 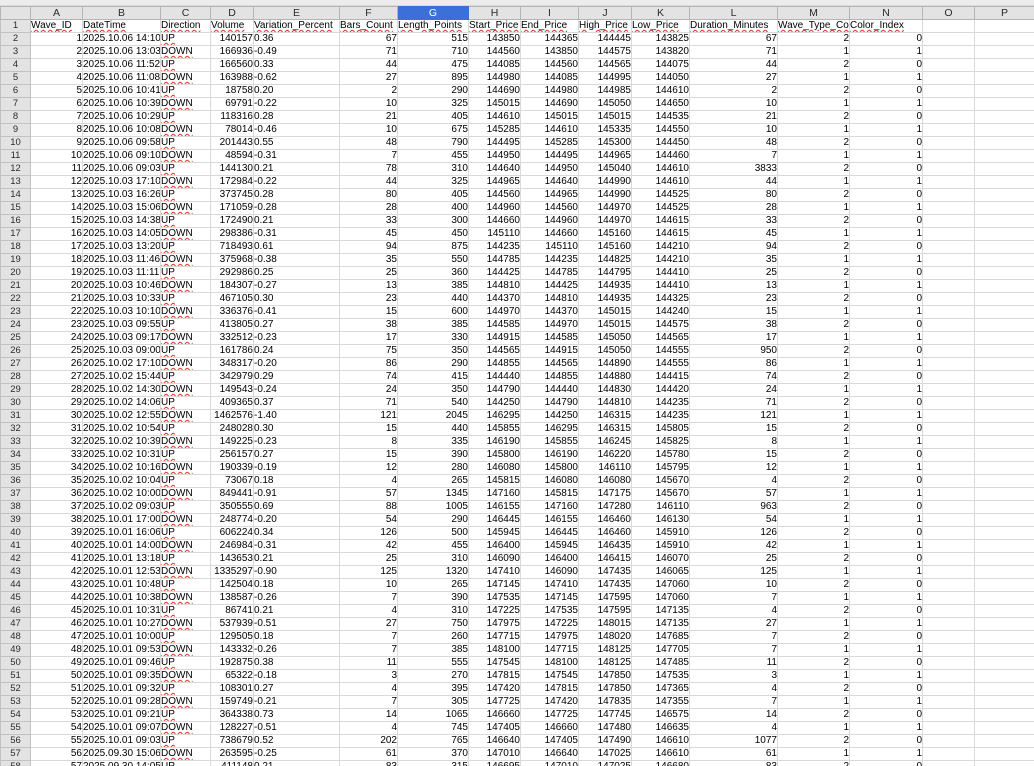 What do you see at coordinates (733, 429) in the screenshot?
I see `cell-duration_minutes: 15` at bounding box center [733, 429].